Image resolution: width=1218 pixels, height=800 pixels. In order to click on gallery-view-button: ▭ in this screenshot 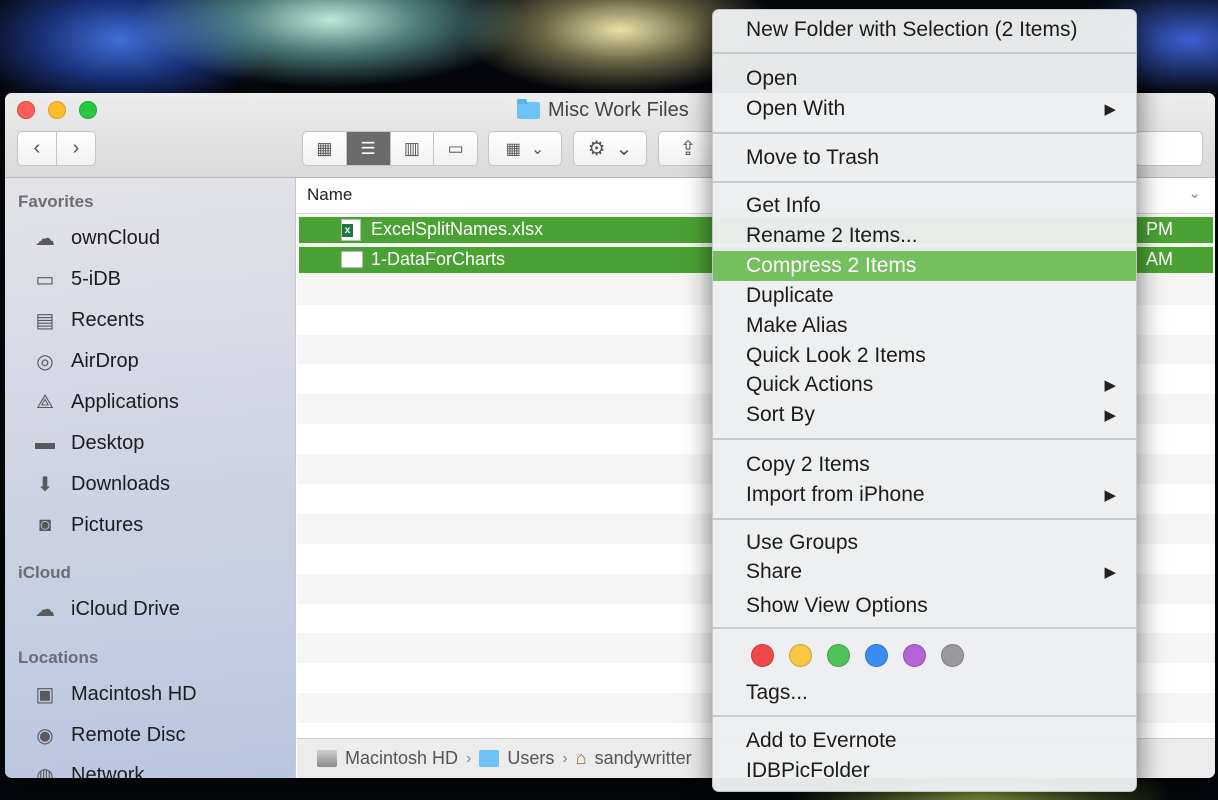, I will do `click(455, 148)`.